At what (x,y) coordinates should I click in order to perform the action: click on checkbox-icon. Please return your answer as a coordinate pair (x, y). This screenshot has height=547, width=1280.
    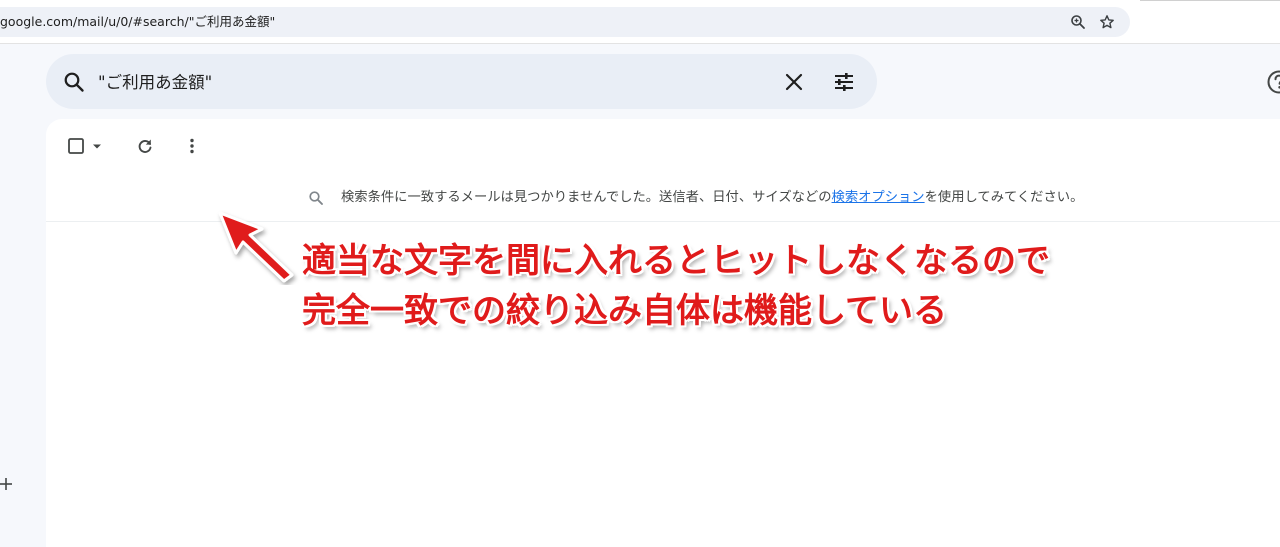
    Looking at the image, I should click on (76, 146).